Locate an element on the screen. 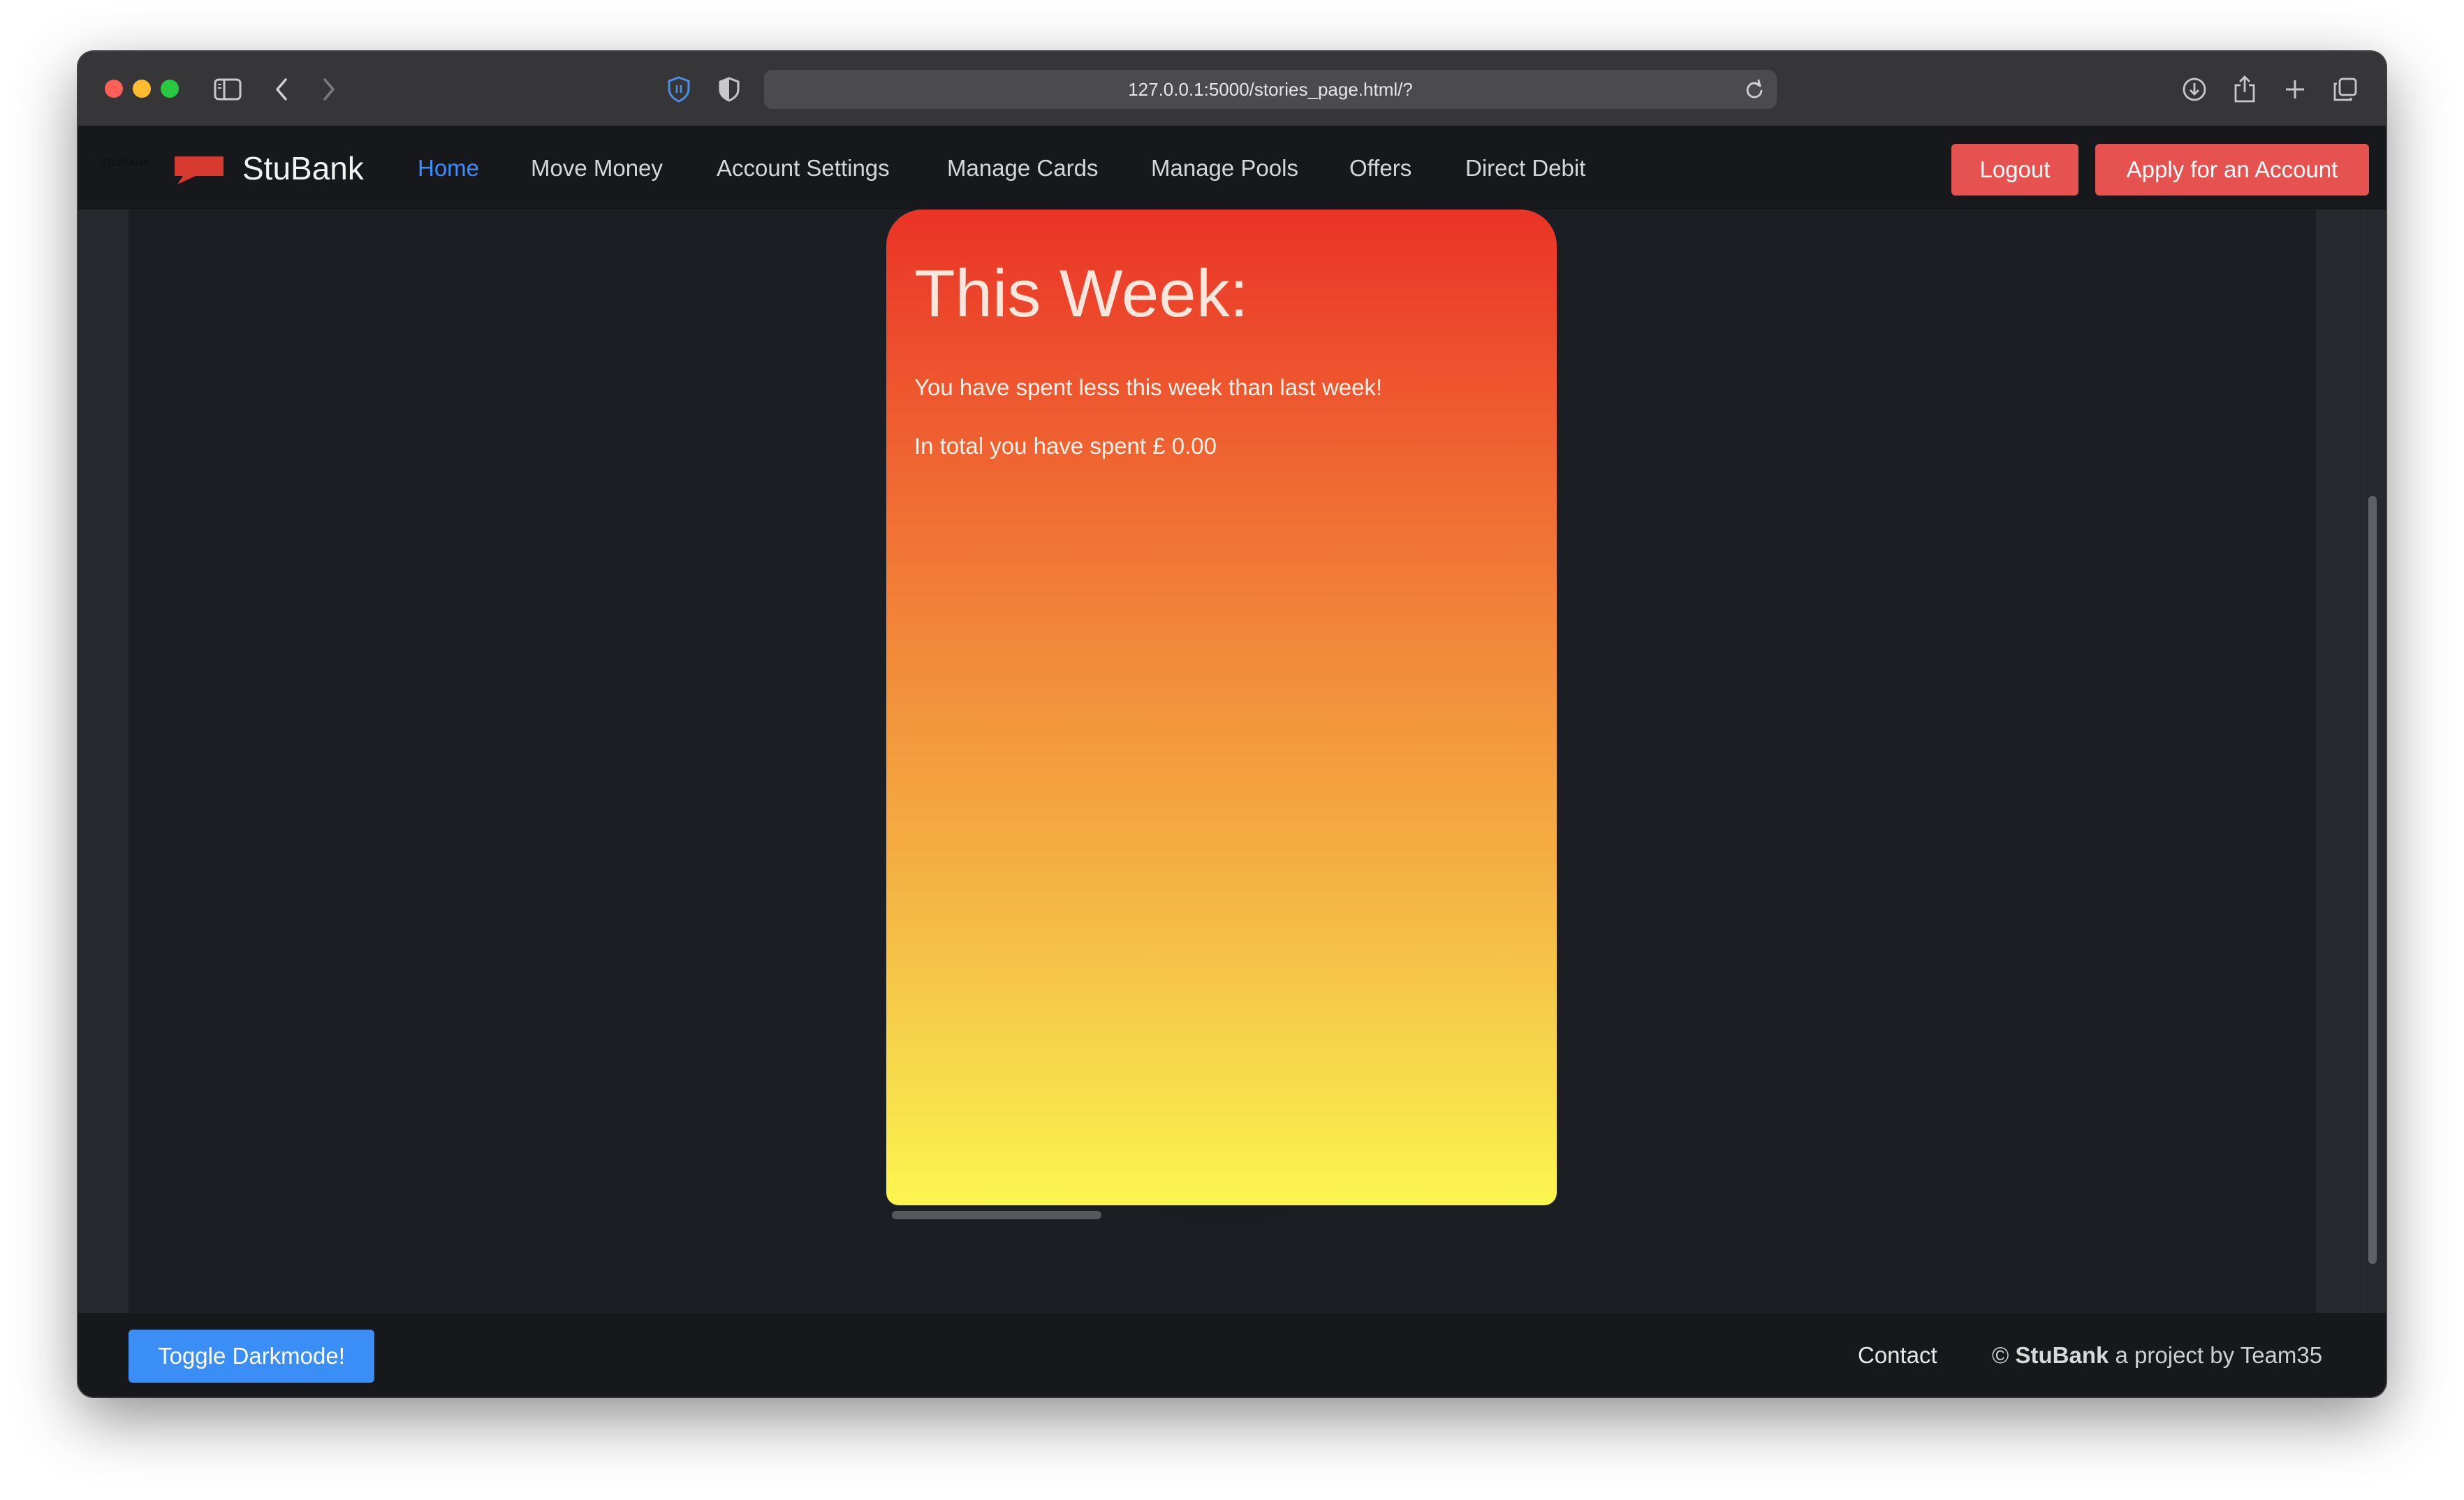 The height and width of the screenshot is (1500, 2464). back-icon is located at coordinates (281, 89).